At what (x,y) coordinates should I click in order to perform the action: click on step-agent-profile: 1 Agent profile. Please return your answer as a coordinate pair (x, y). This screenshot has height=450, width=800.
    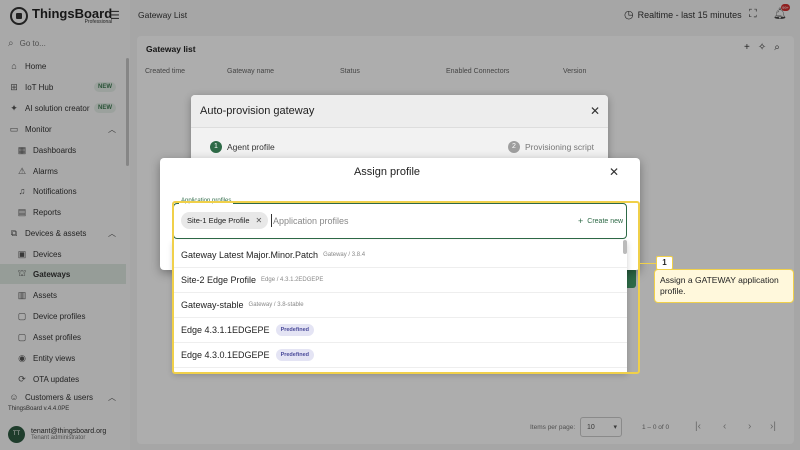
    Looking at the image, I should click on (242, 147).